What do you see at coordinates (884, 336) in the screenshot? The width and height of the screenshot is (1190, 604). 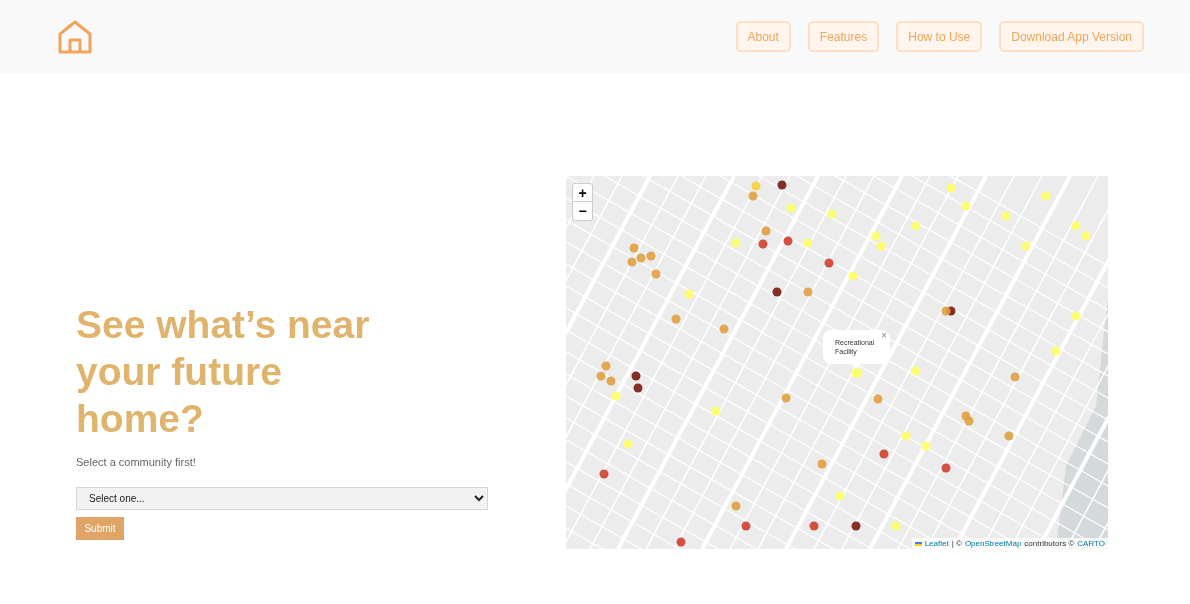 I see `close-button: ×` at bounding box center [884, 336].